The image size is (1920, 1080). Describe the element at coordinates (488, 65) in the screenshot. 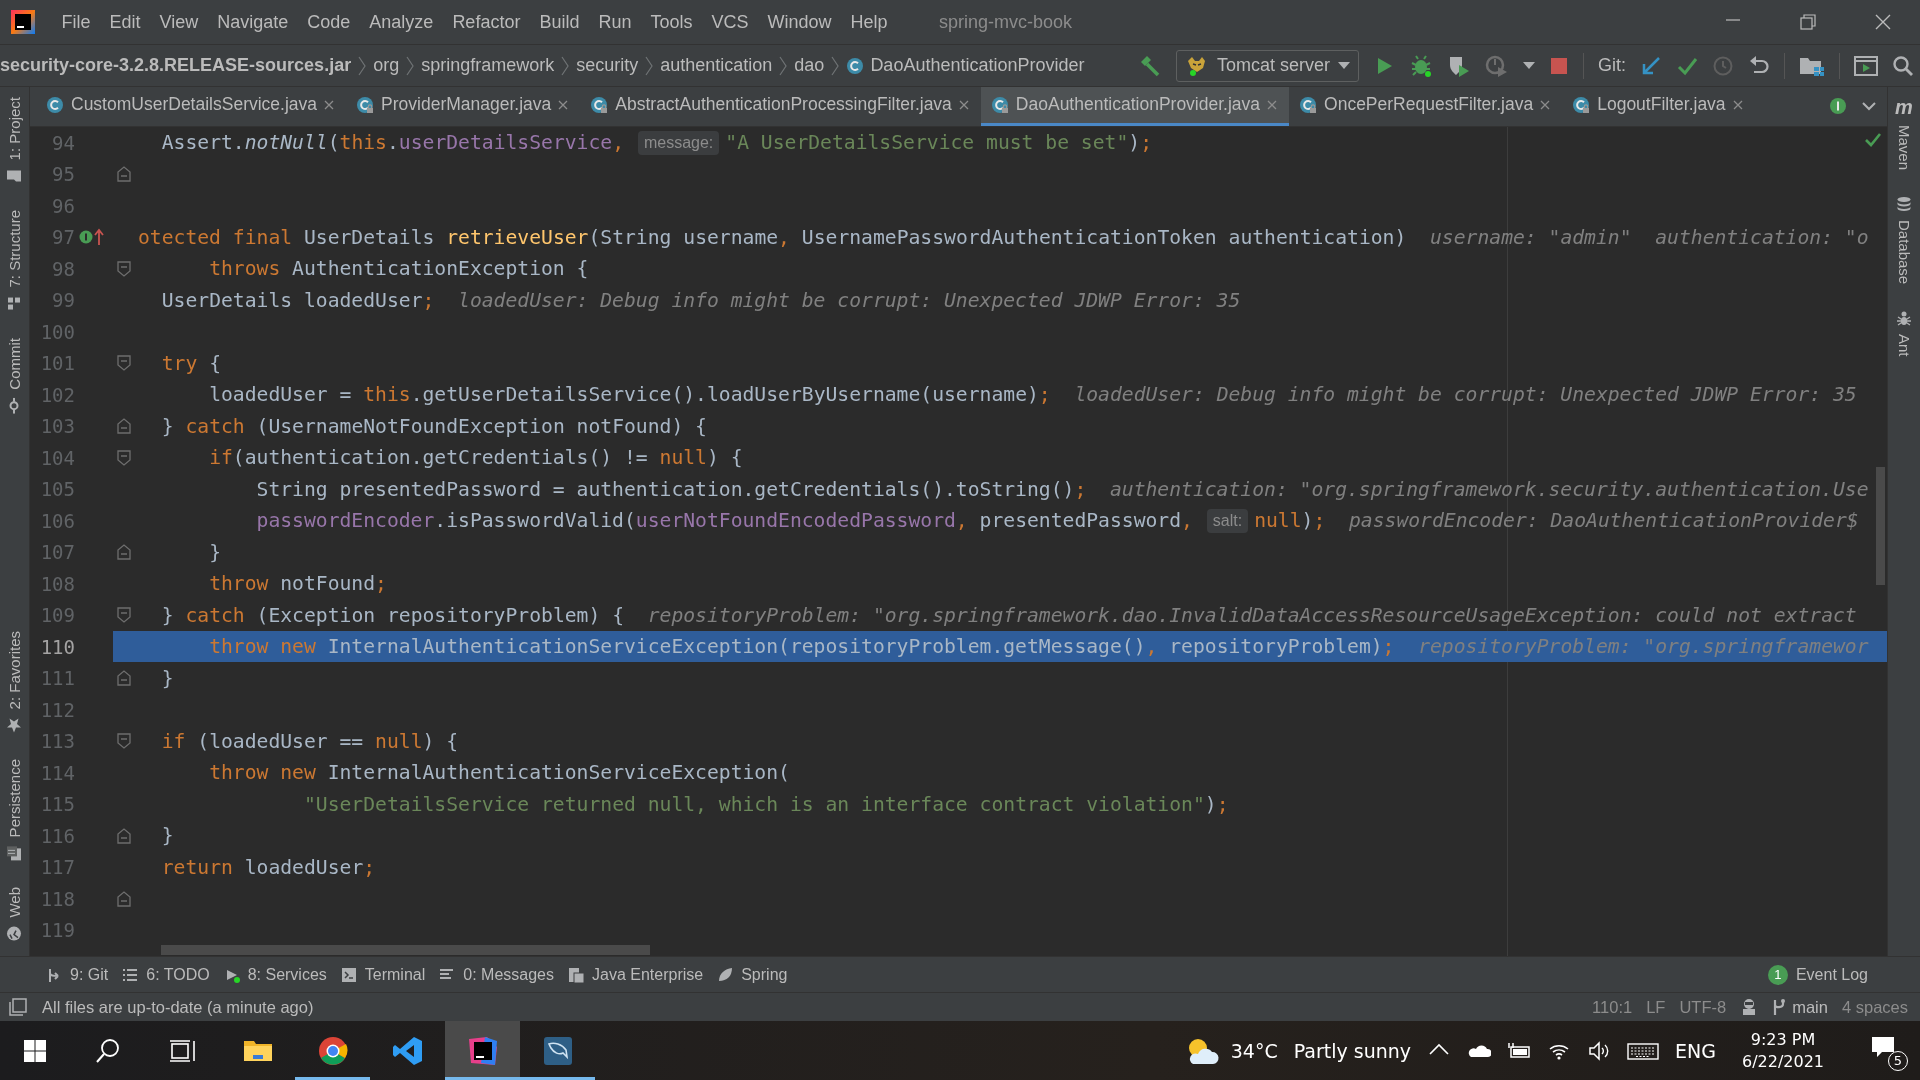

I see `breadcrumb: springframework` at that location.